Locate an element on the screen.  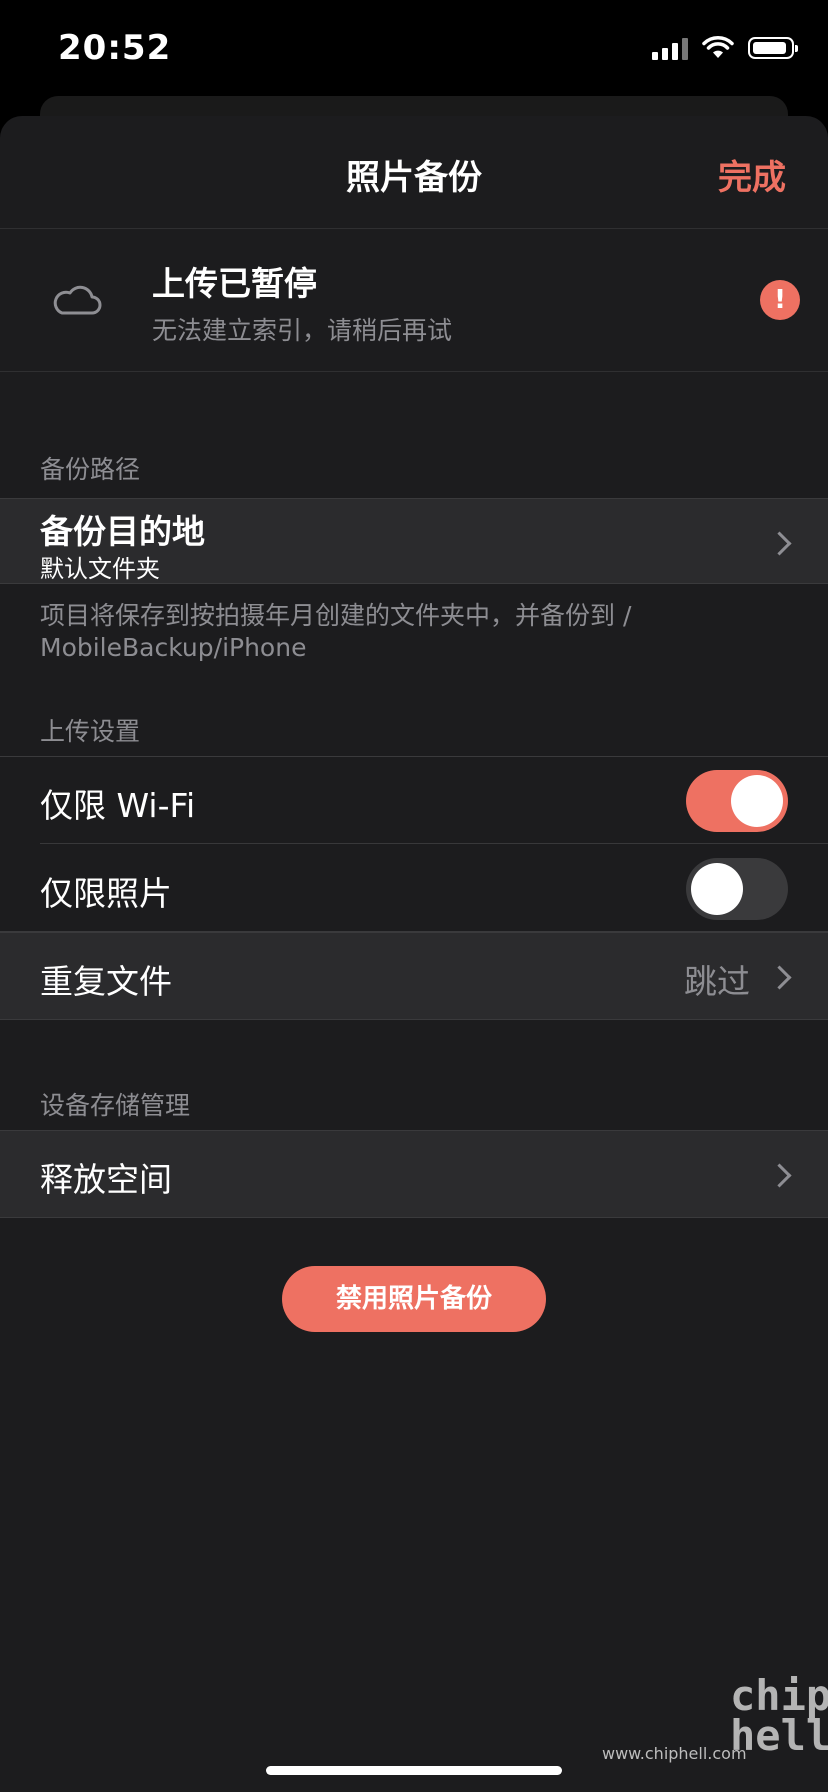
upload-status-row: 上传已暂停 无法建立索引，请稍后再试 ! is located at coordinates (414, 300).